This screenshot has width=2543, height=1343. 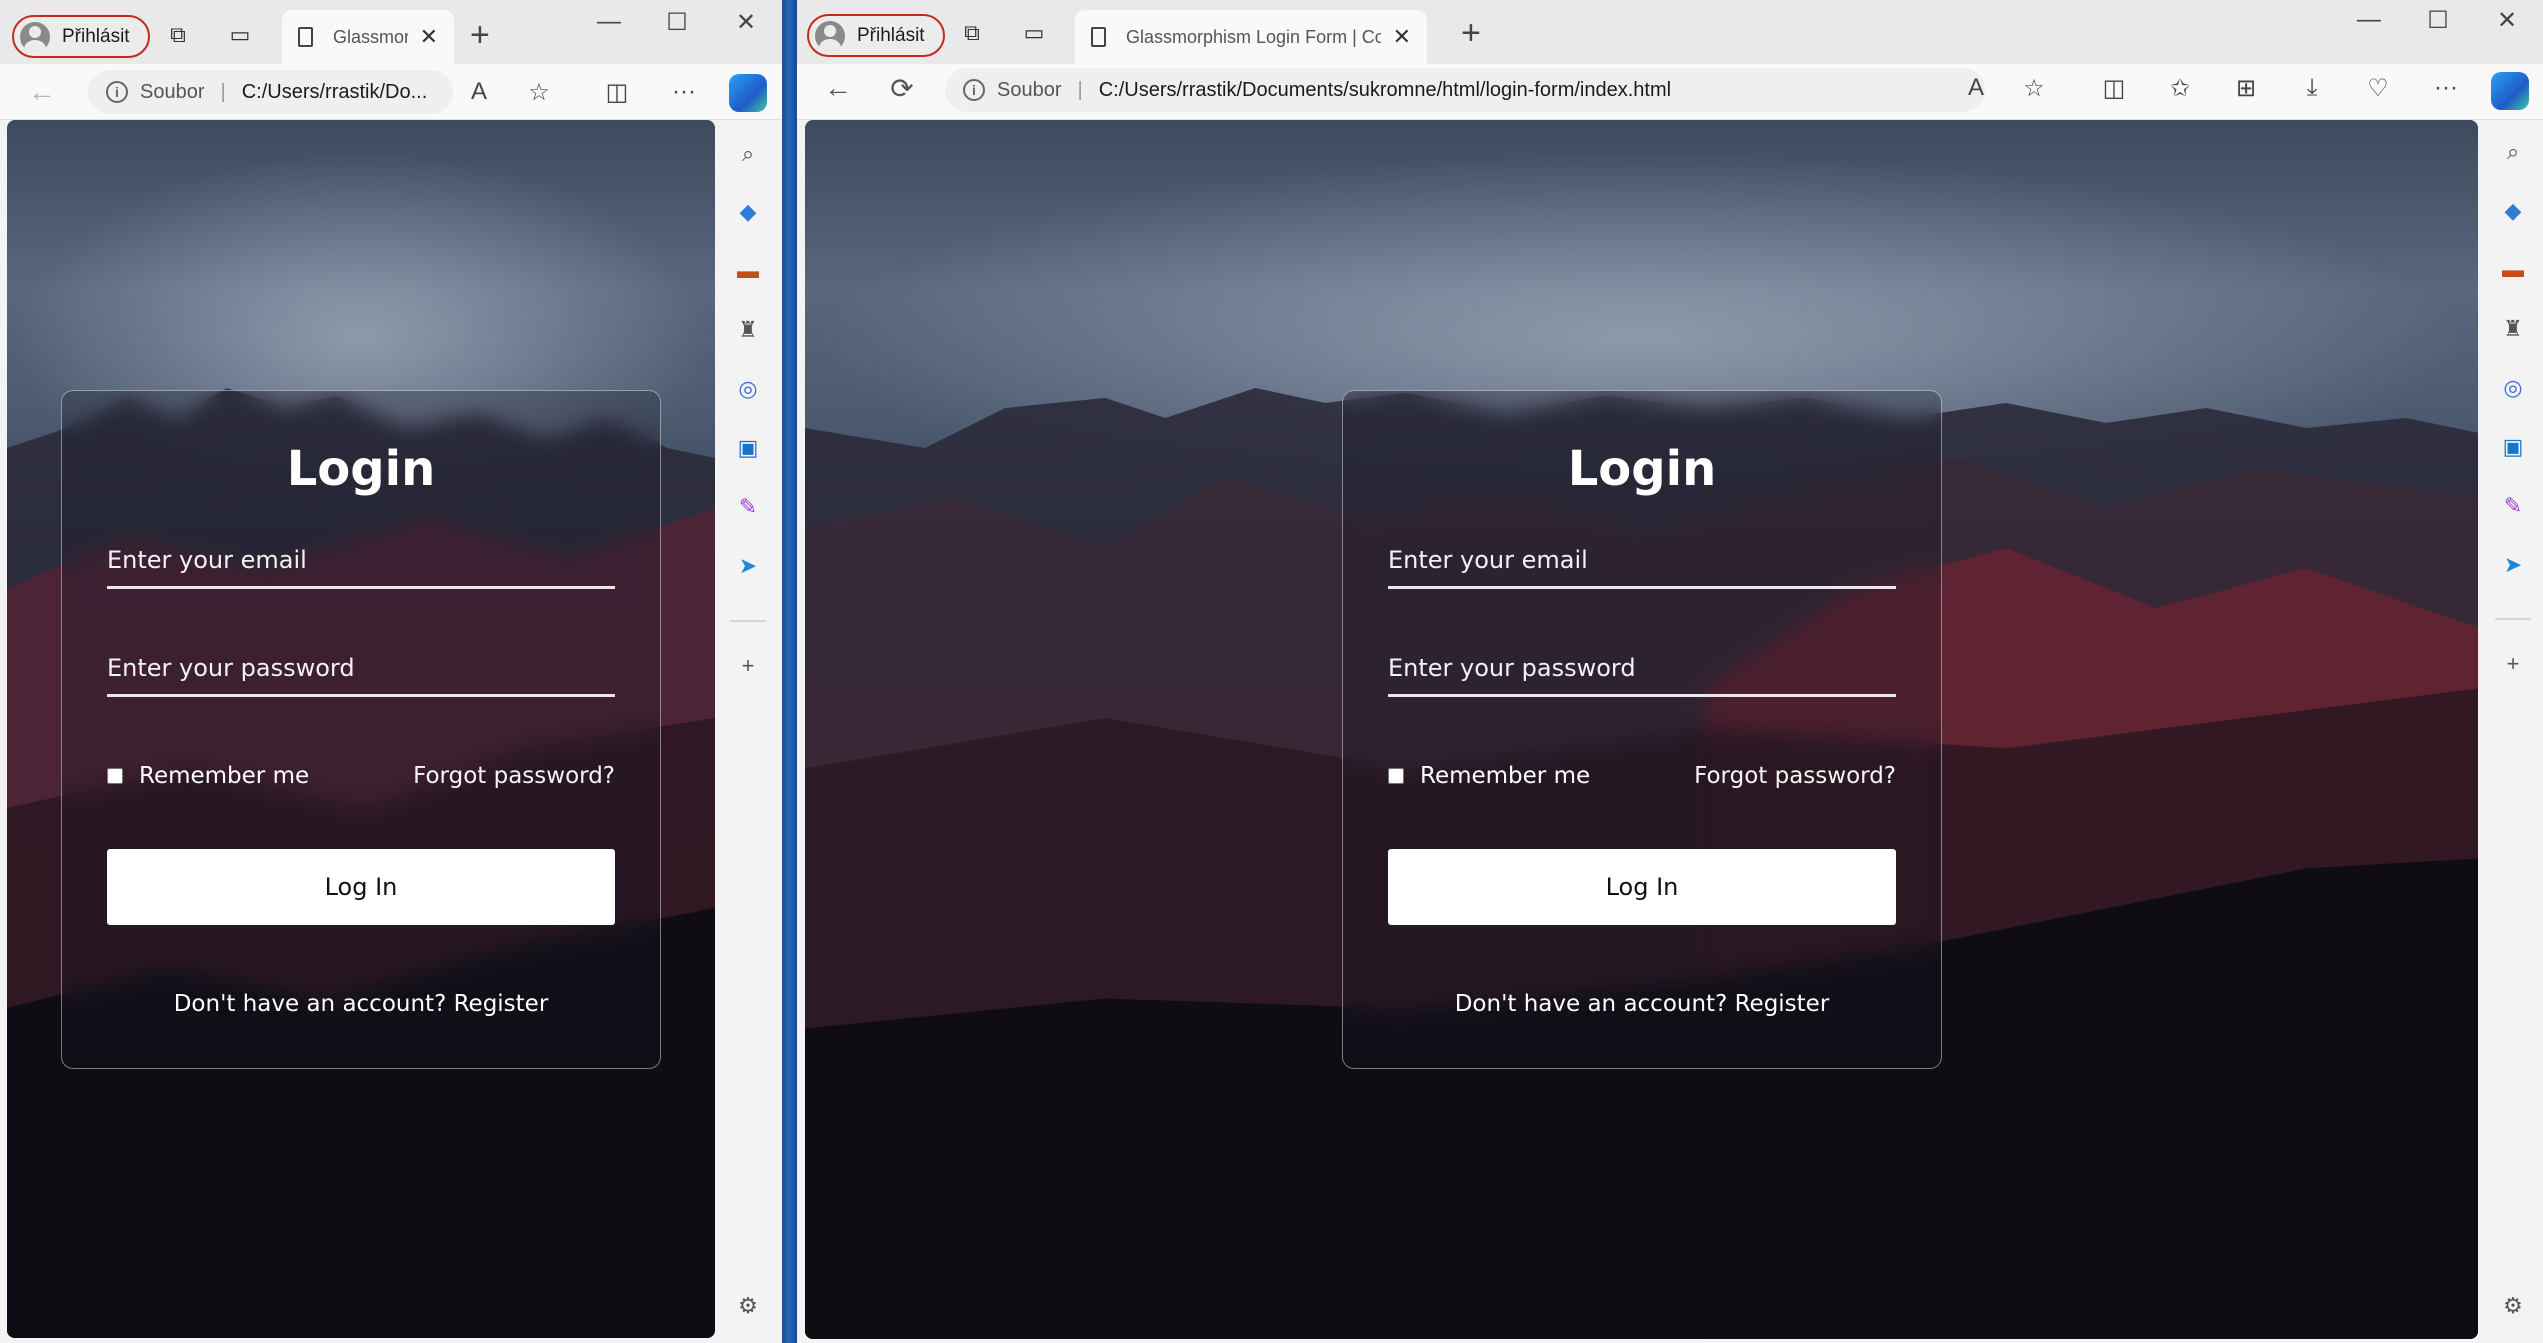 I want to click on sidebar-separator, so click(x=2513, y=619).